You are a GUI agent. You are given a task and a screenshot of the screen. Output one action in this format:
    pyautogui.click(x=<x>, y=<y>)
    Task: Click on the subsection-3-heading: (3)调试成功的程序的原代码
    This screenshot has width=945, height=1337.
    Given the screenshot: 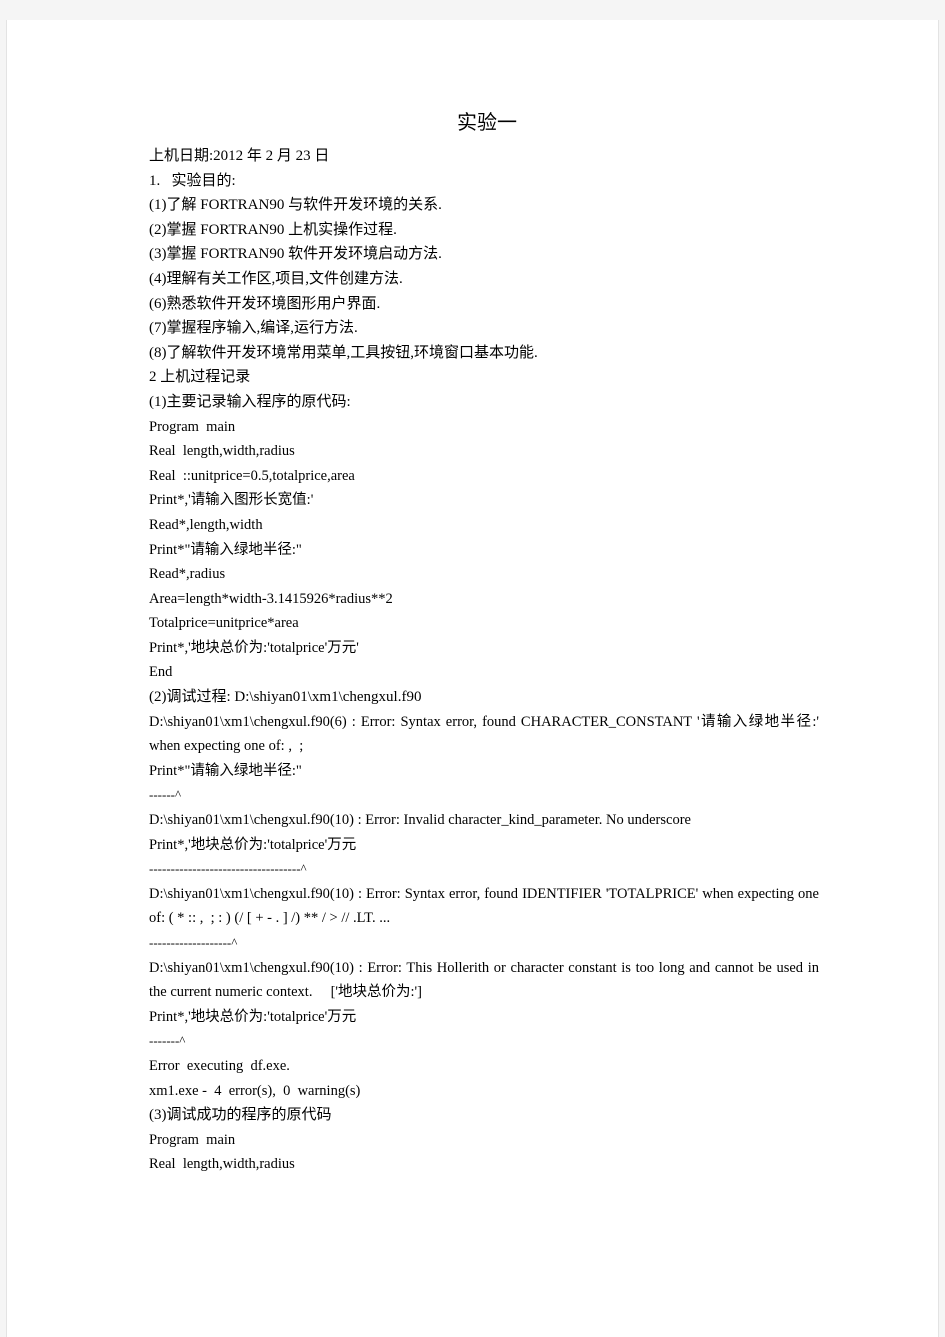 What is the action you would take?
    pyautogui.click(x=240, y=1115)
    